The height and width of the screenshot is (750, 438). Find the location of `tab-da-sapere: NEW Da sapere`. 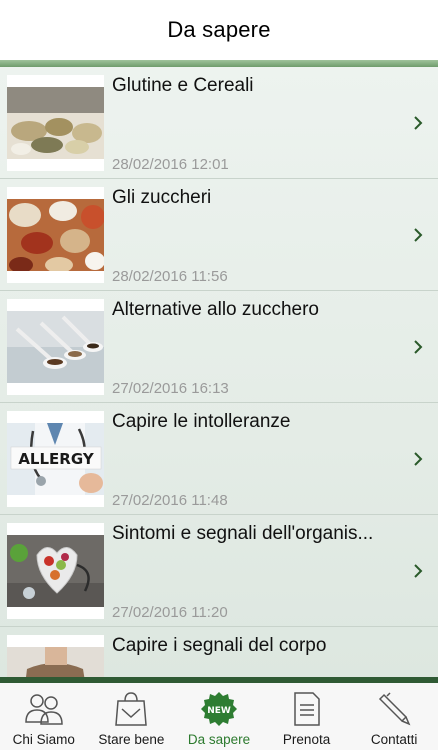

tab-da-sapere: NEW Da sapere is located at coordinates (219, 716).